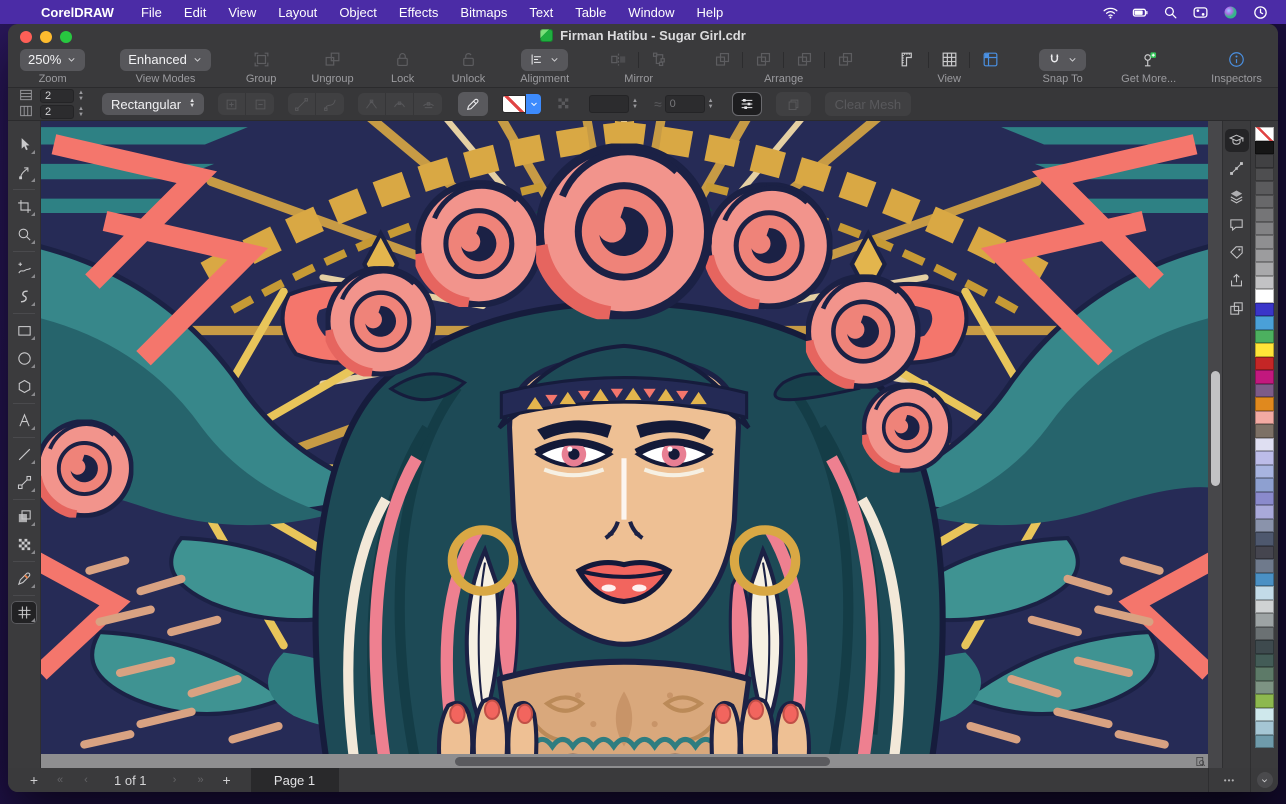 This screenshot has height=804, width=1286. What do you see at coordinates (684, 104) in the screenshot?
I see `smoothness-field` at bounding box center [684, 104].